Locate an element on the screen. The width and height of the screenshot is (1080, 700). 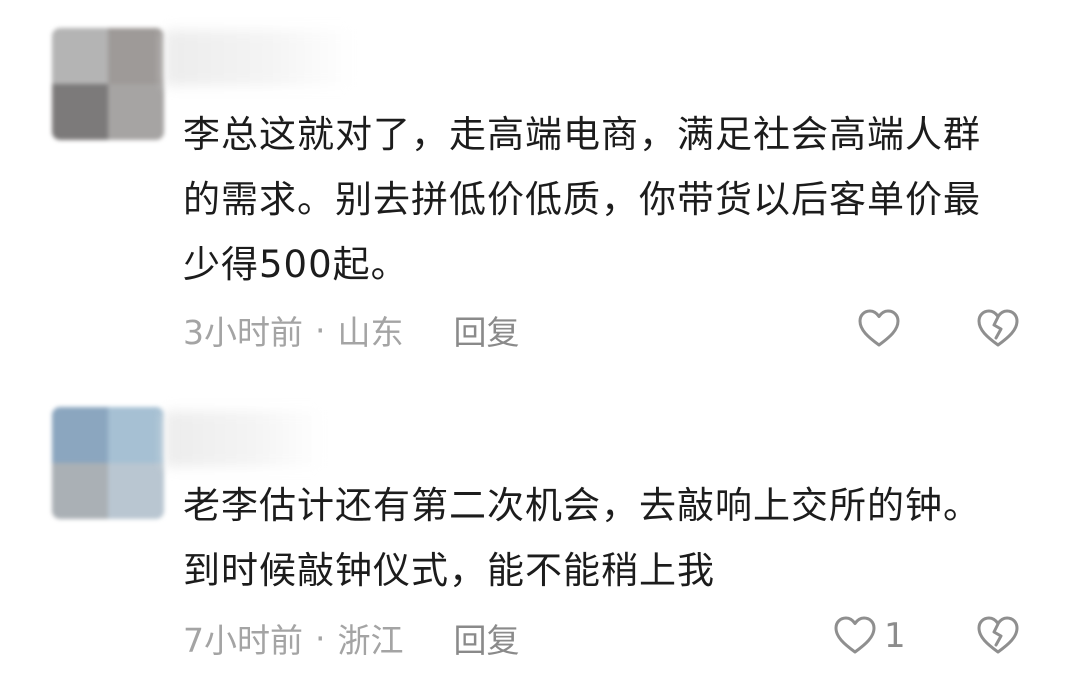
comment-location: 山东 is located at coordinates (370, 332).